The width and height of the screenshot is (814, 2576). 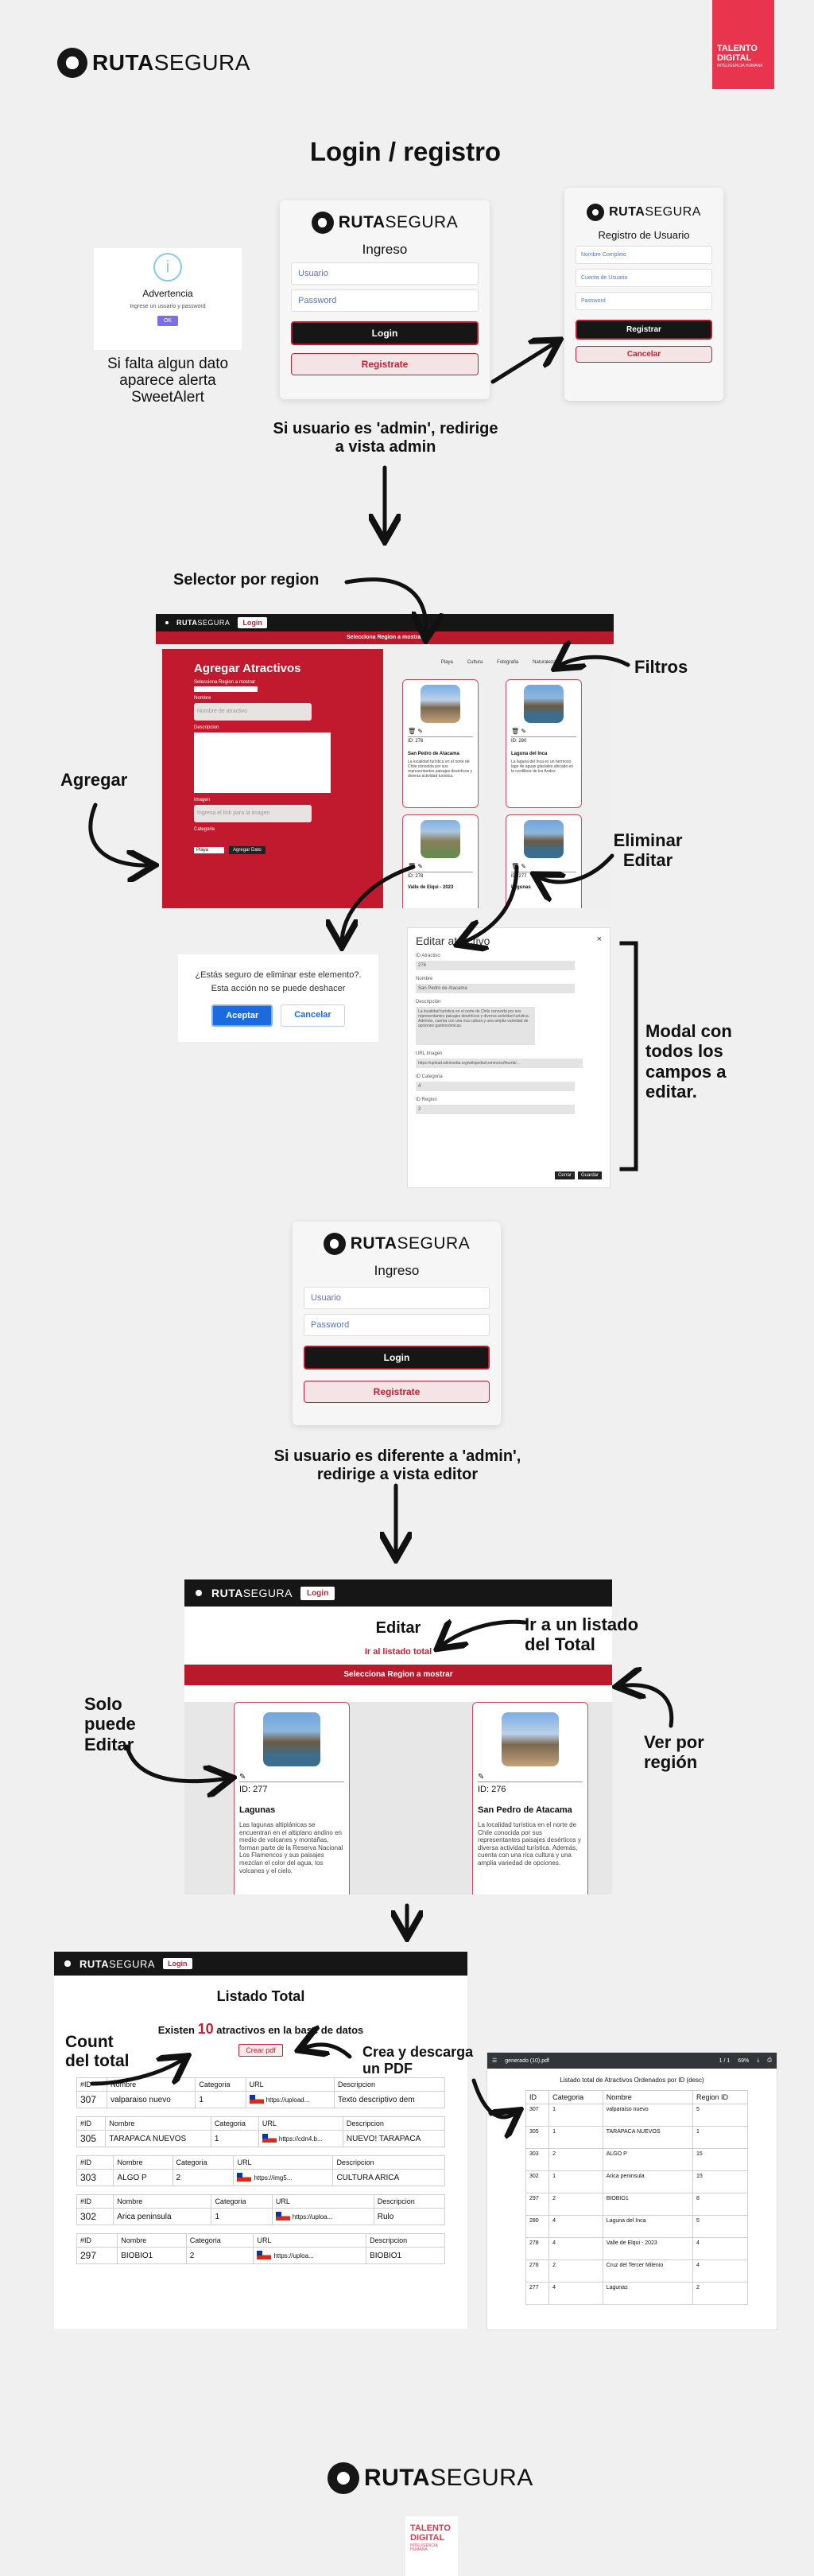 What do you see at coordinates (481, 2478) in the screenshot?
I see `brand-light: SEGURA` at bounding box center [481, 2478].